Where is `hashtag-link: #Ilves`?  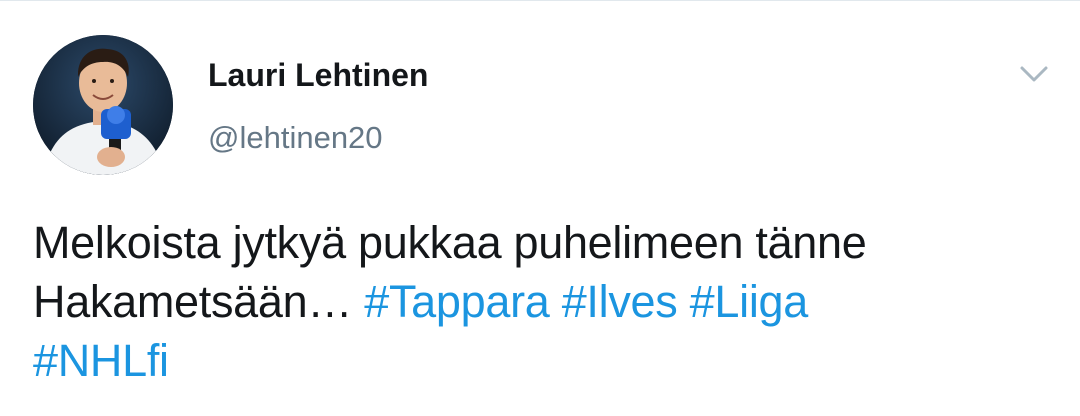
hashtag-link: #Ilves is located at coordinates (620, 301).